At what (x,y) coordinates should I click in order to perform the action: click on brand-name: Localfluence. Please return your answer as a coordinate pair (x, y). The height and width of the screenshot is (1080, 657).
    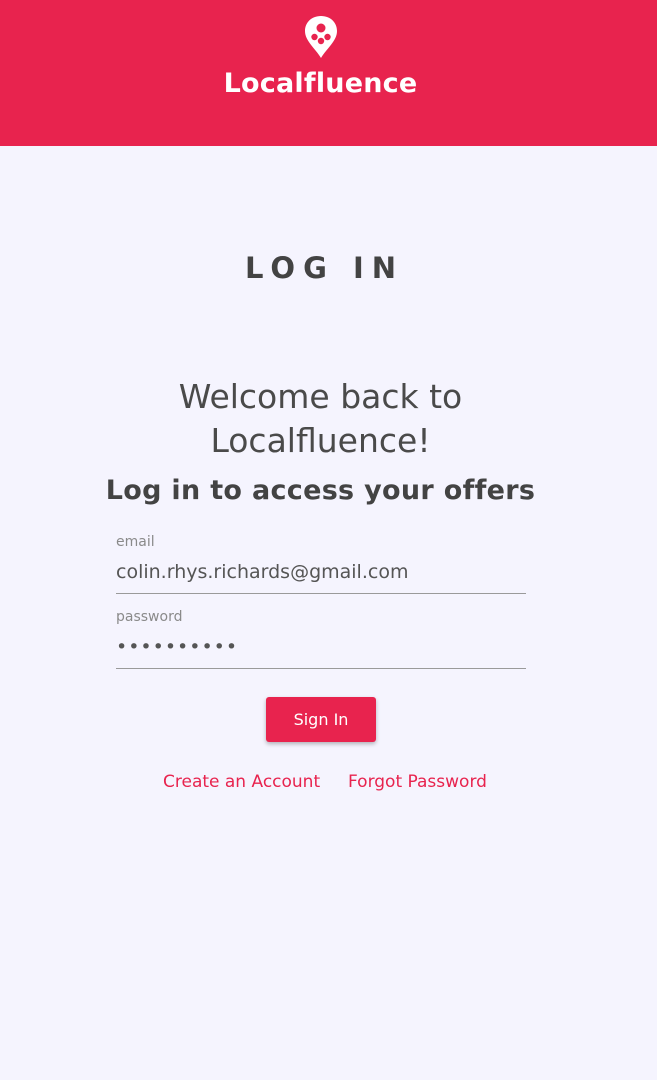
    Looking at the image, I should click on (320, 83).